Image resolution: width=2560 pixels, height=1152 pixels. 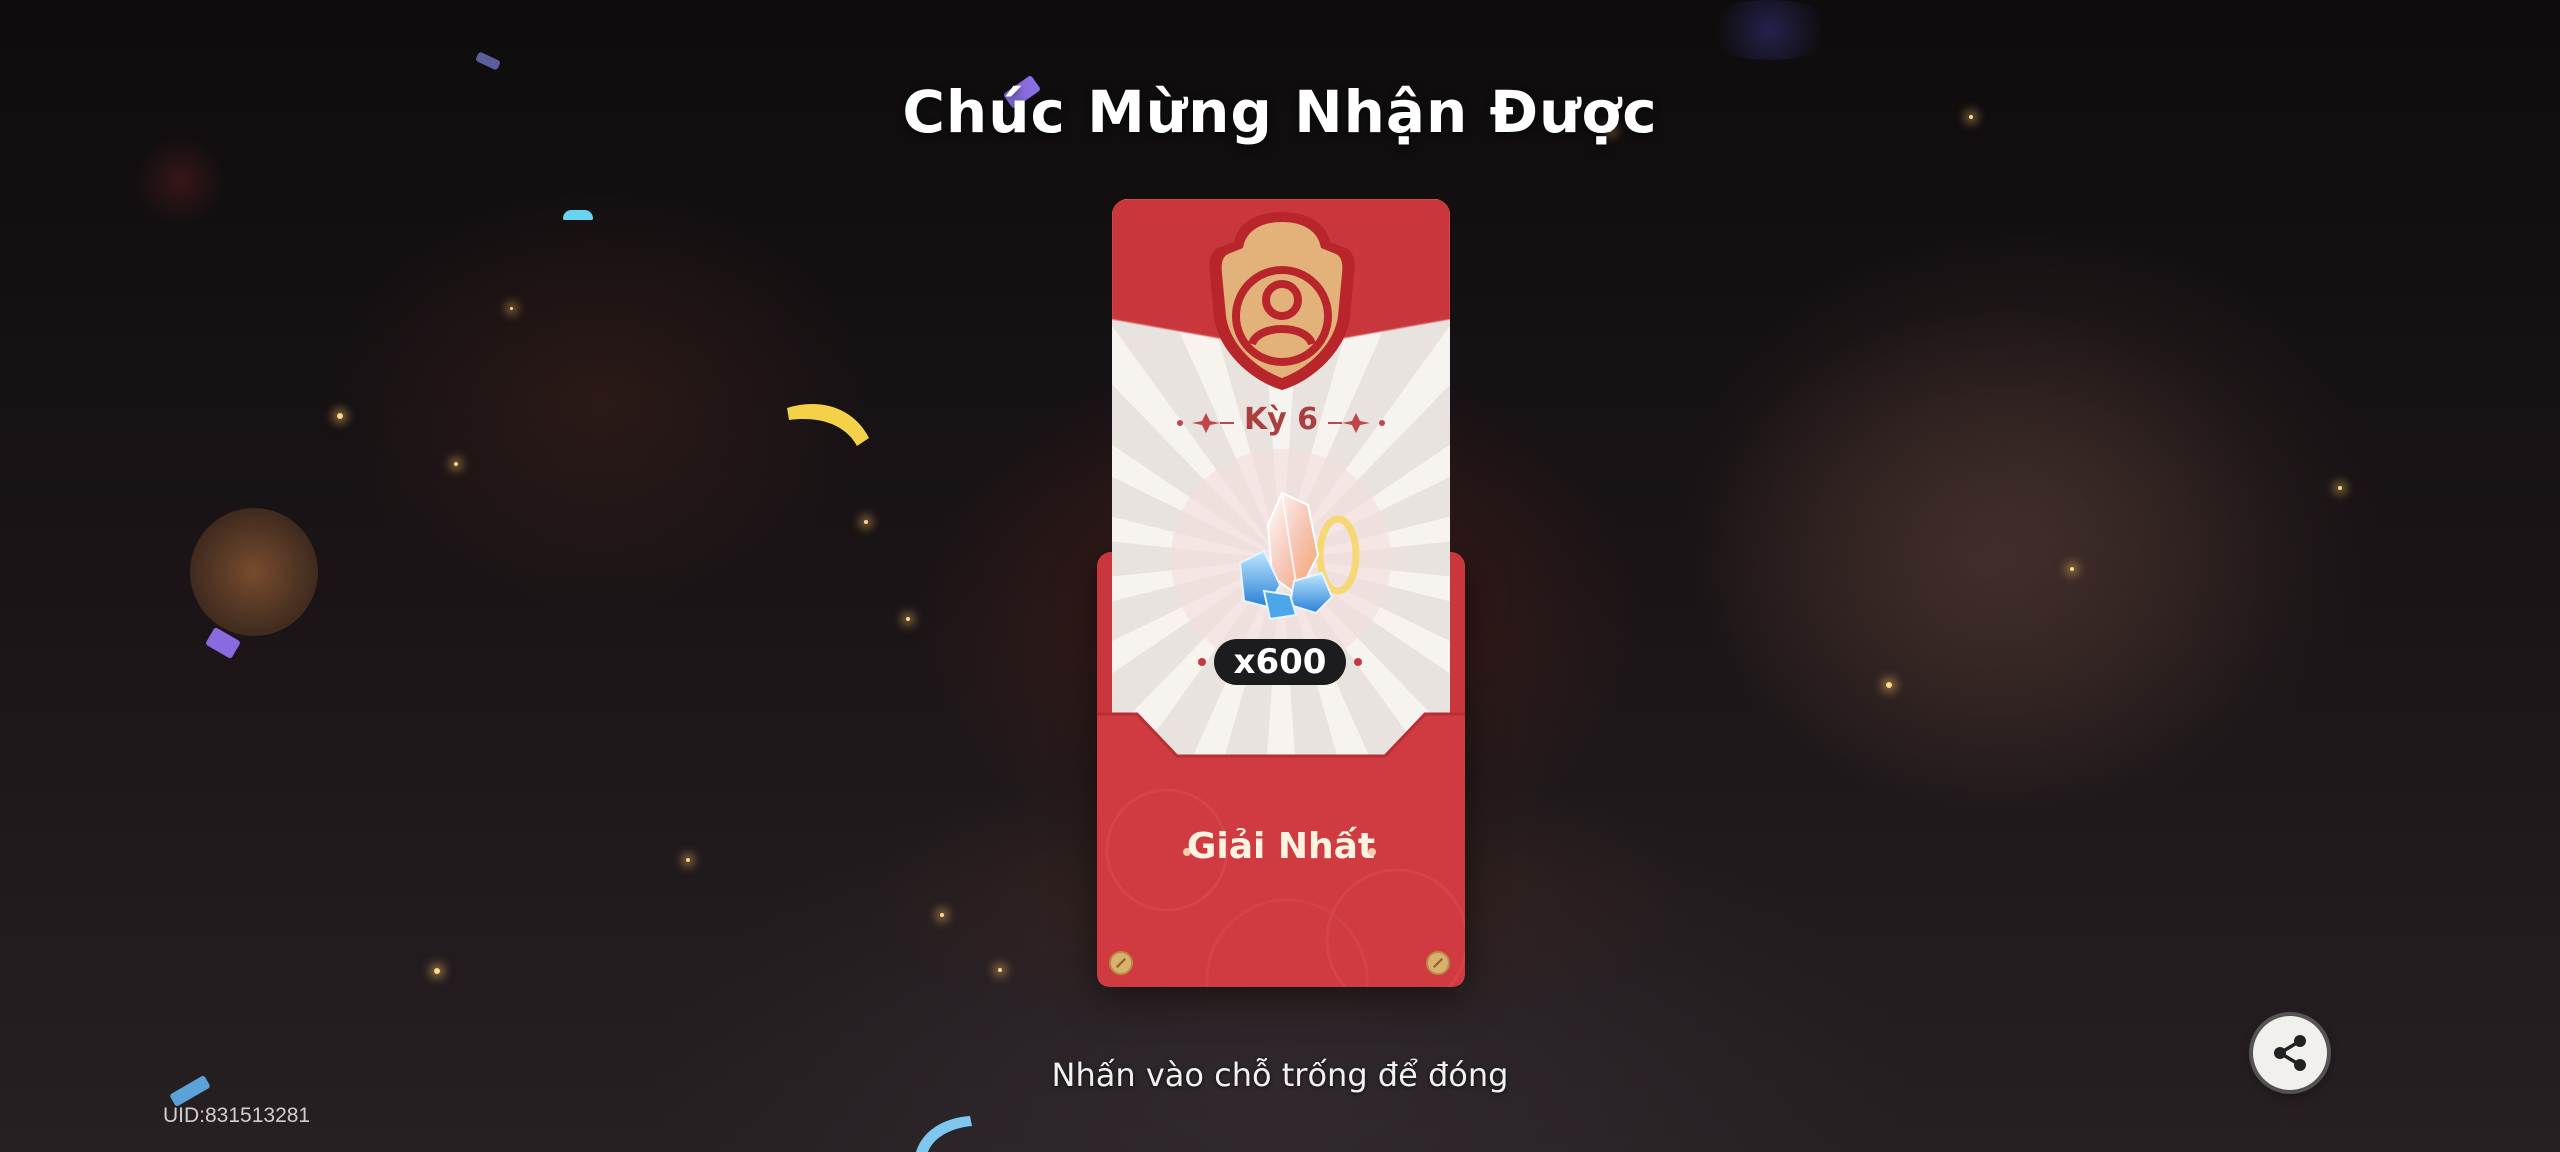 I want to click on sparkle-deco-right, so click(x=1356, y=423).